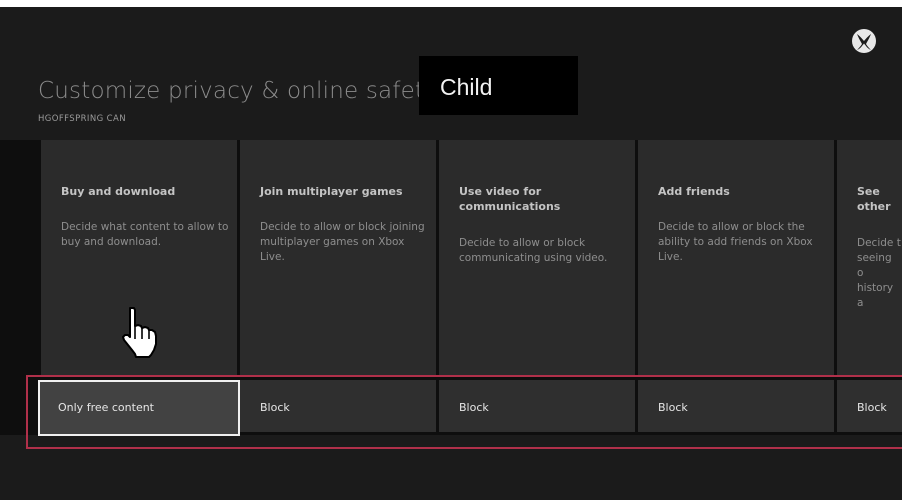 The width and height of the screenshot is (902, 500). I want to click on setting-title: Join multiplayer games, so click(331, 191).